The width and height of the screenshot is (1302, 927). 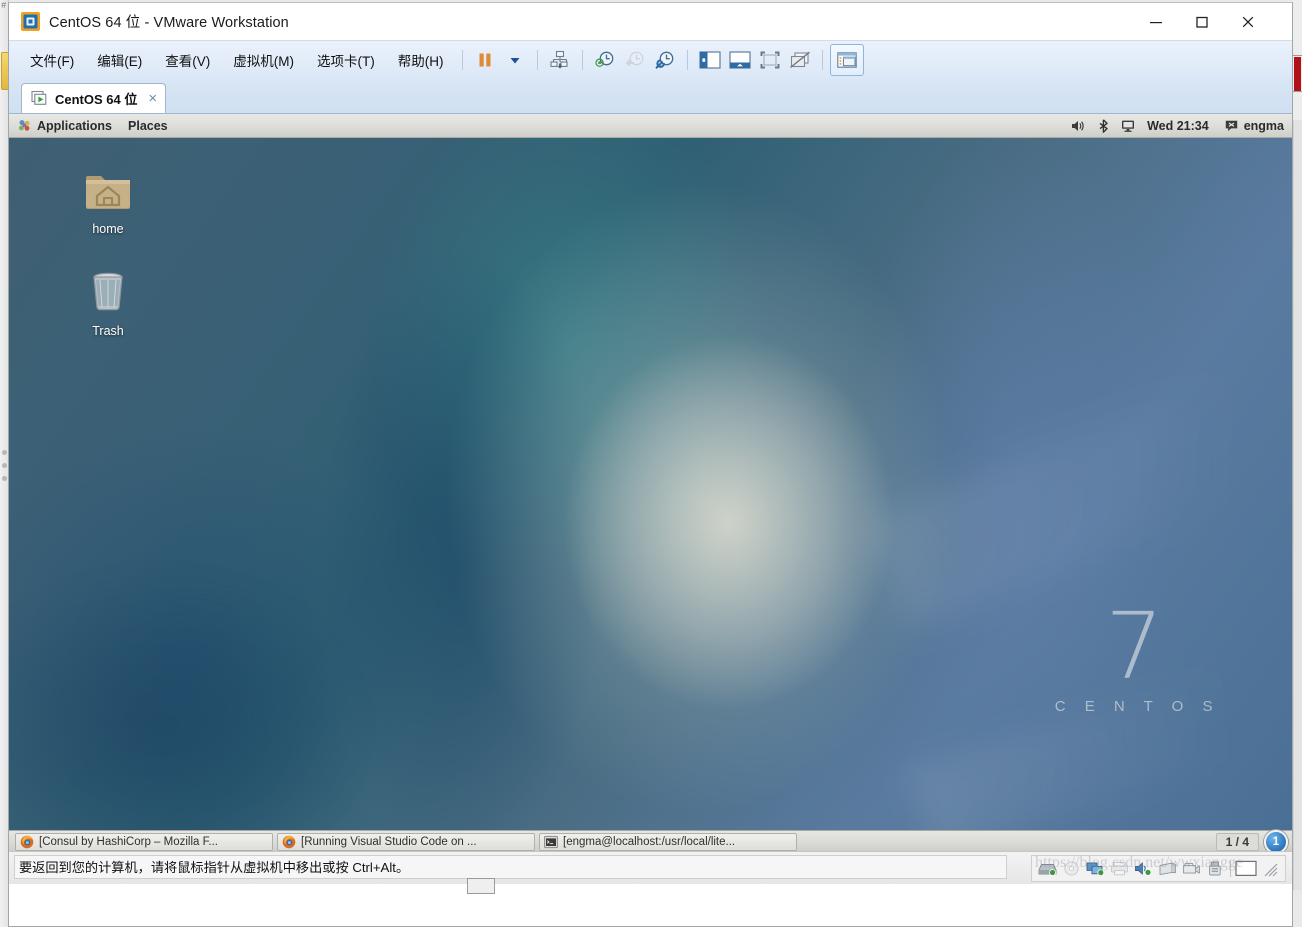 I want to click on status-usb-controller-icon, so click(x=1167, y=869).